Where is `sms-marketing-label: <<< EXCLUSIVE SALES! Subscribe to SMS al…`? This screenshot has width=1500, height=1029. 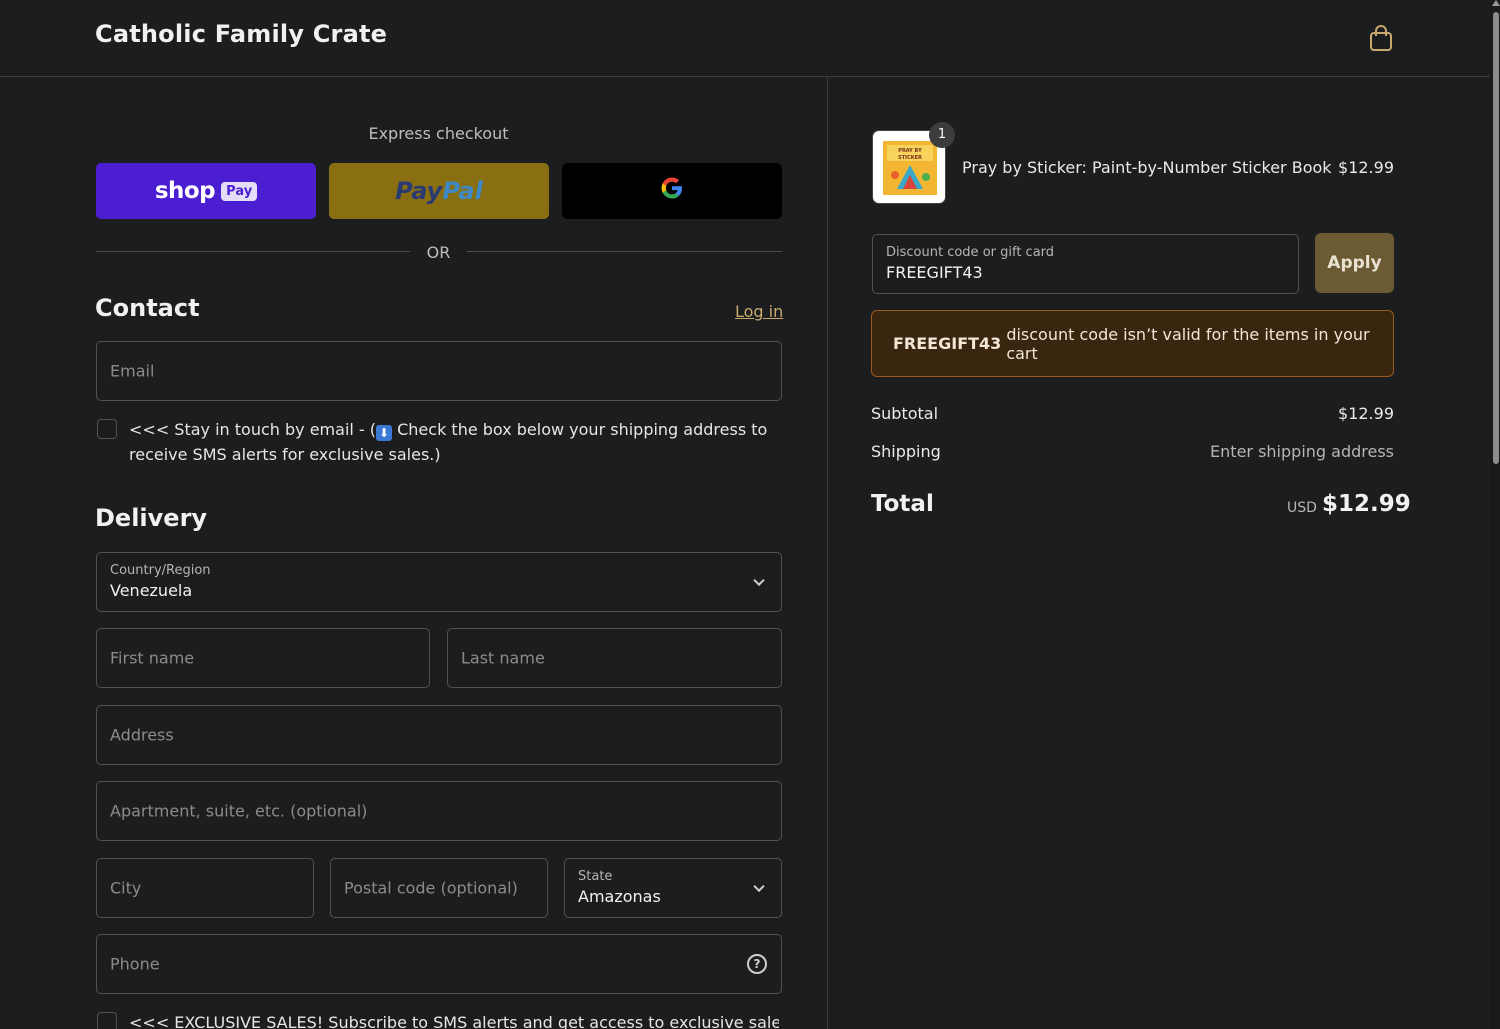
sms-marketing-label: <<< EXCLUSIVE SALES! Subscribe to SMS al… is located at coordinates (454, 1021).